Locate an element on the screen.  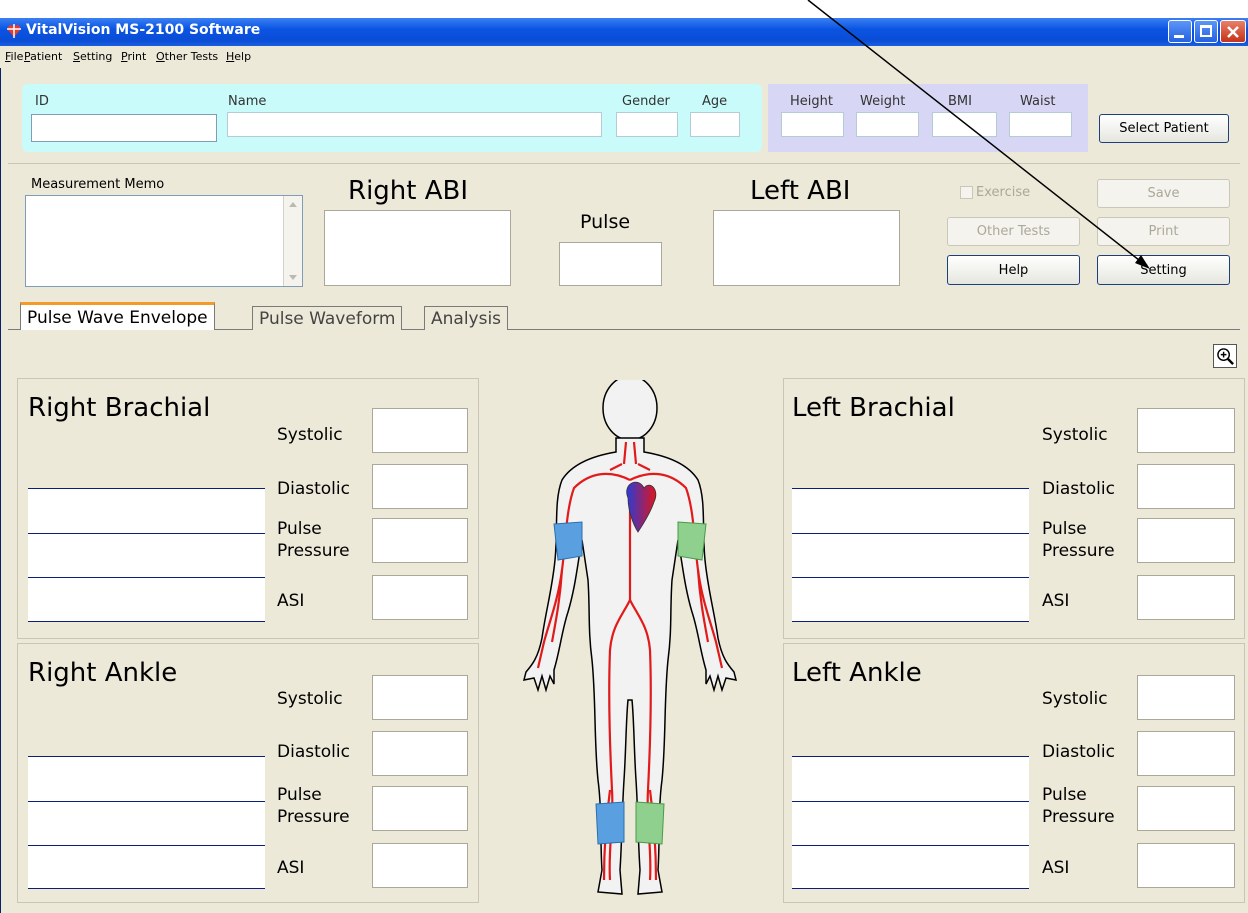
human-body-diagram is located at coordinates (630, 637).